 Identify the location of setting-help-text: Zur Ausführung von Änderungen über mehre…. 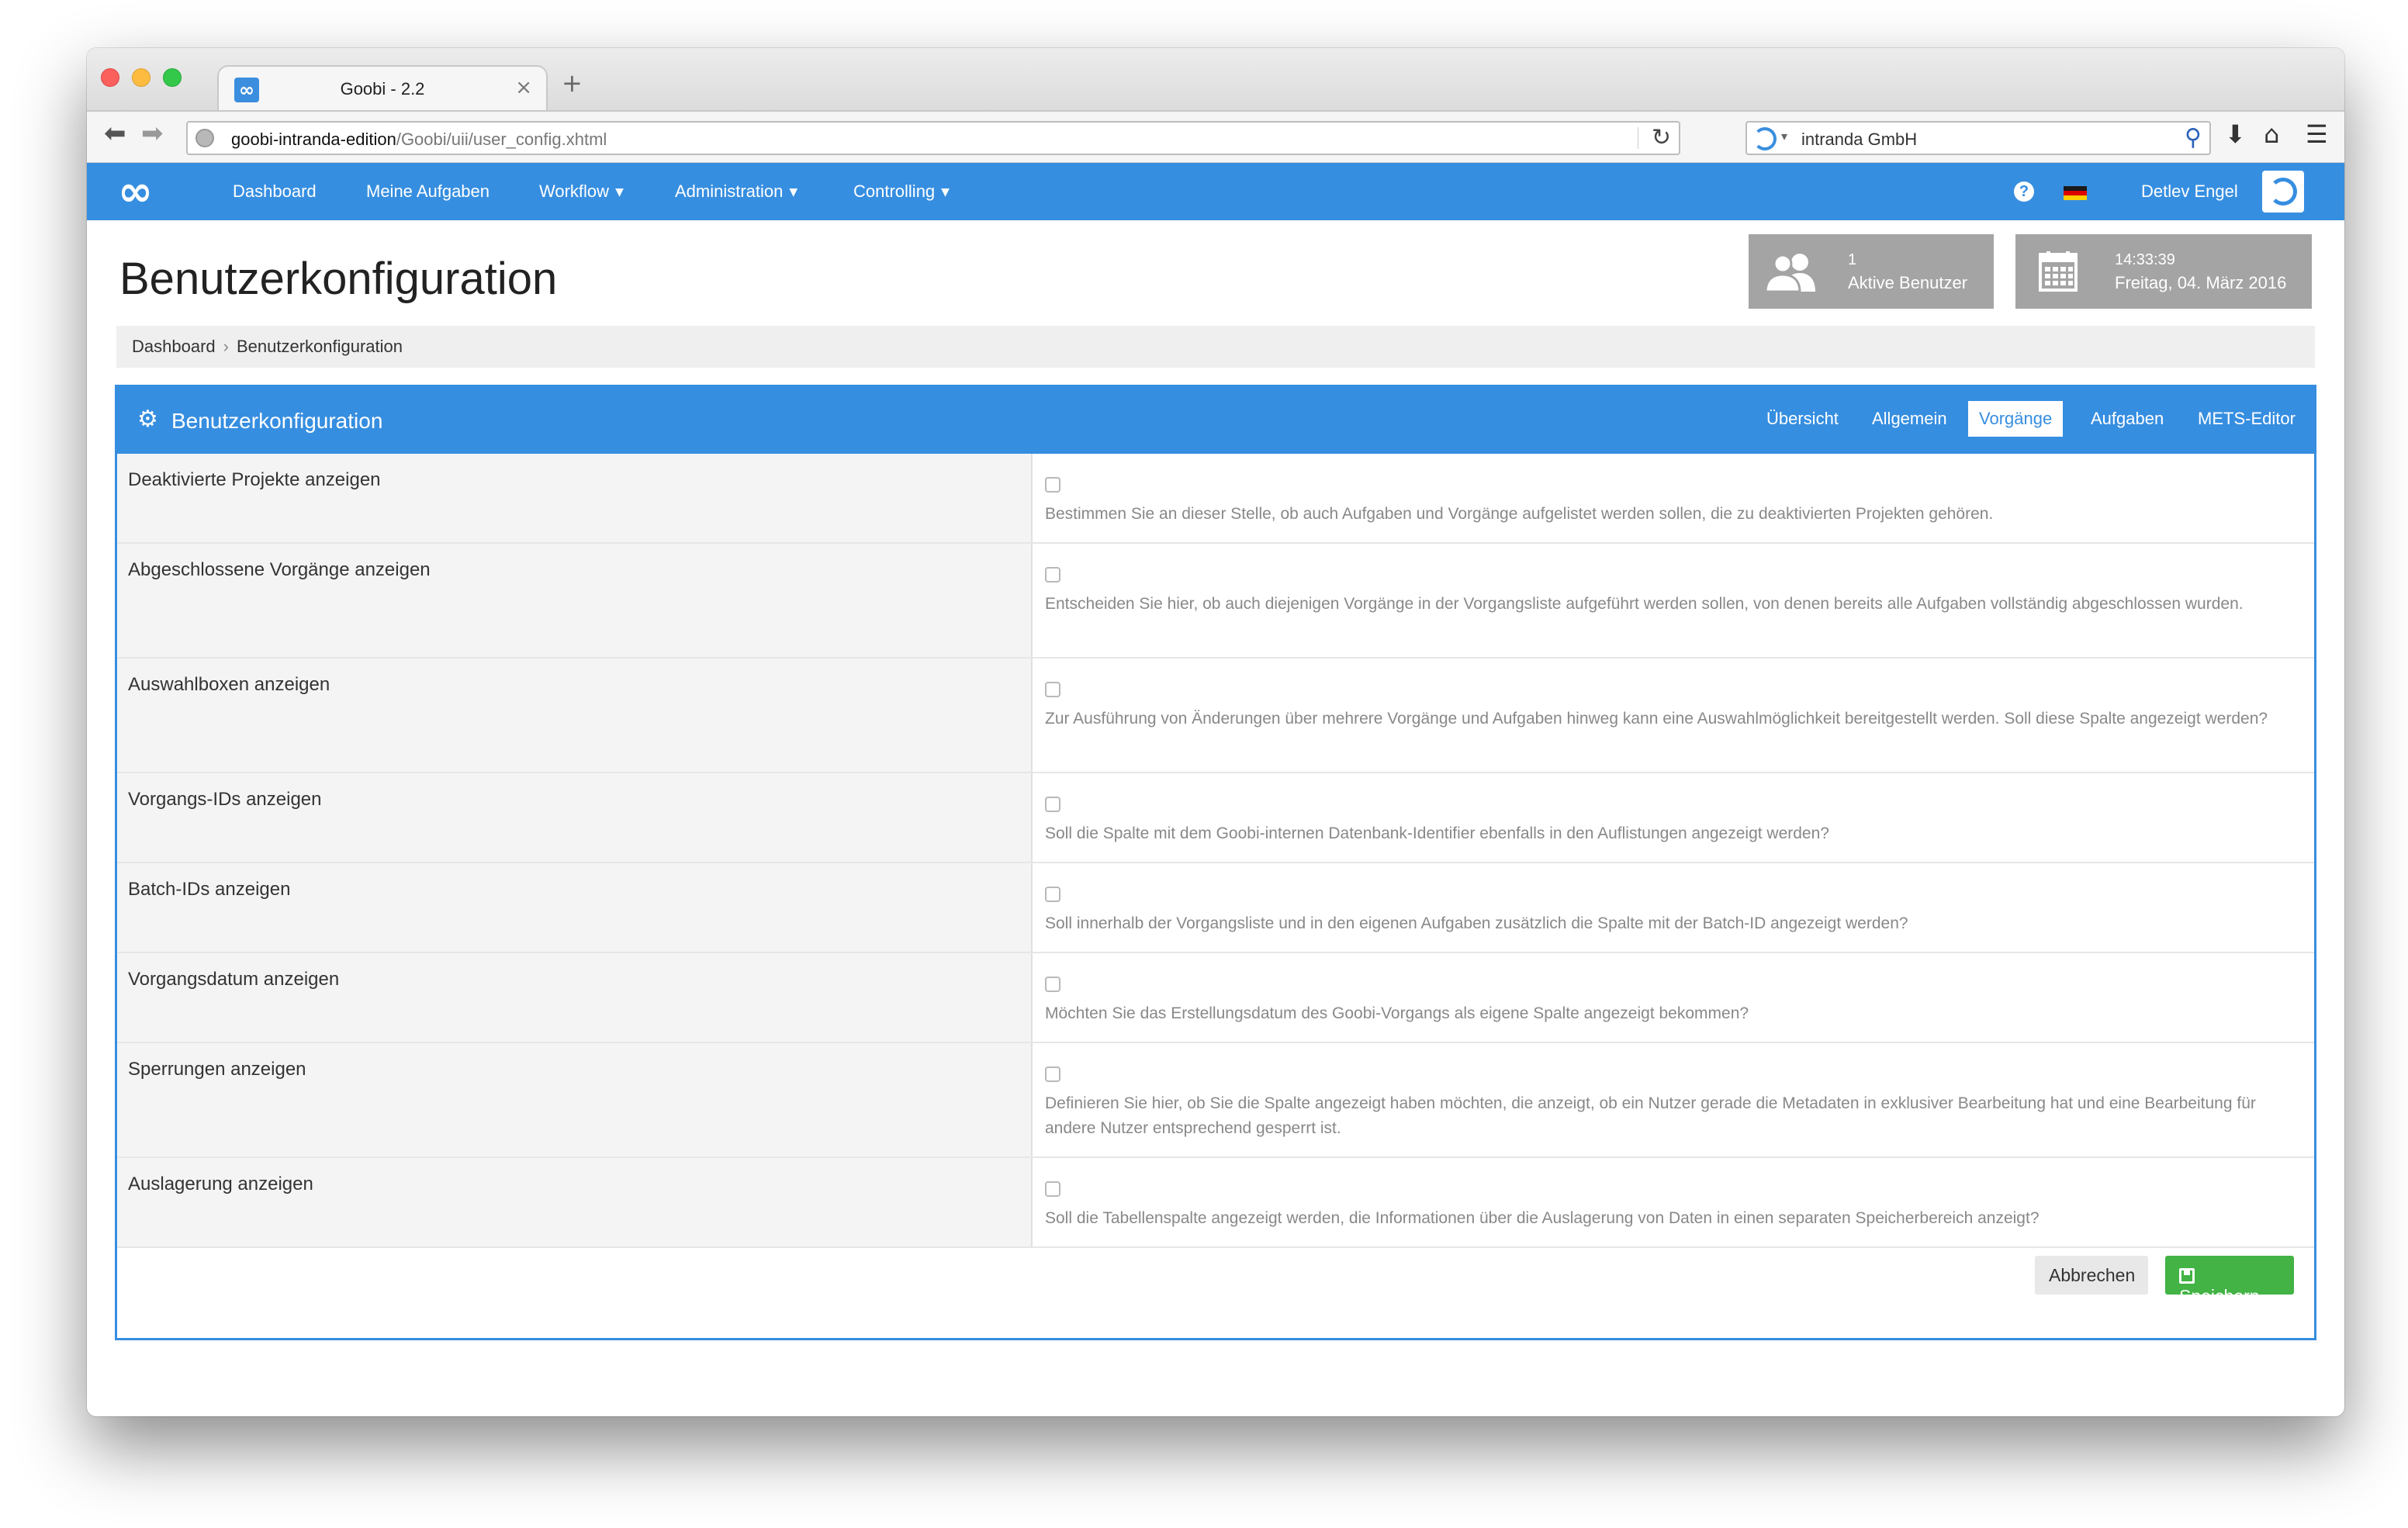
(1657, 719).